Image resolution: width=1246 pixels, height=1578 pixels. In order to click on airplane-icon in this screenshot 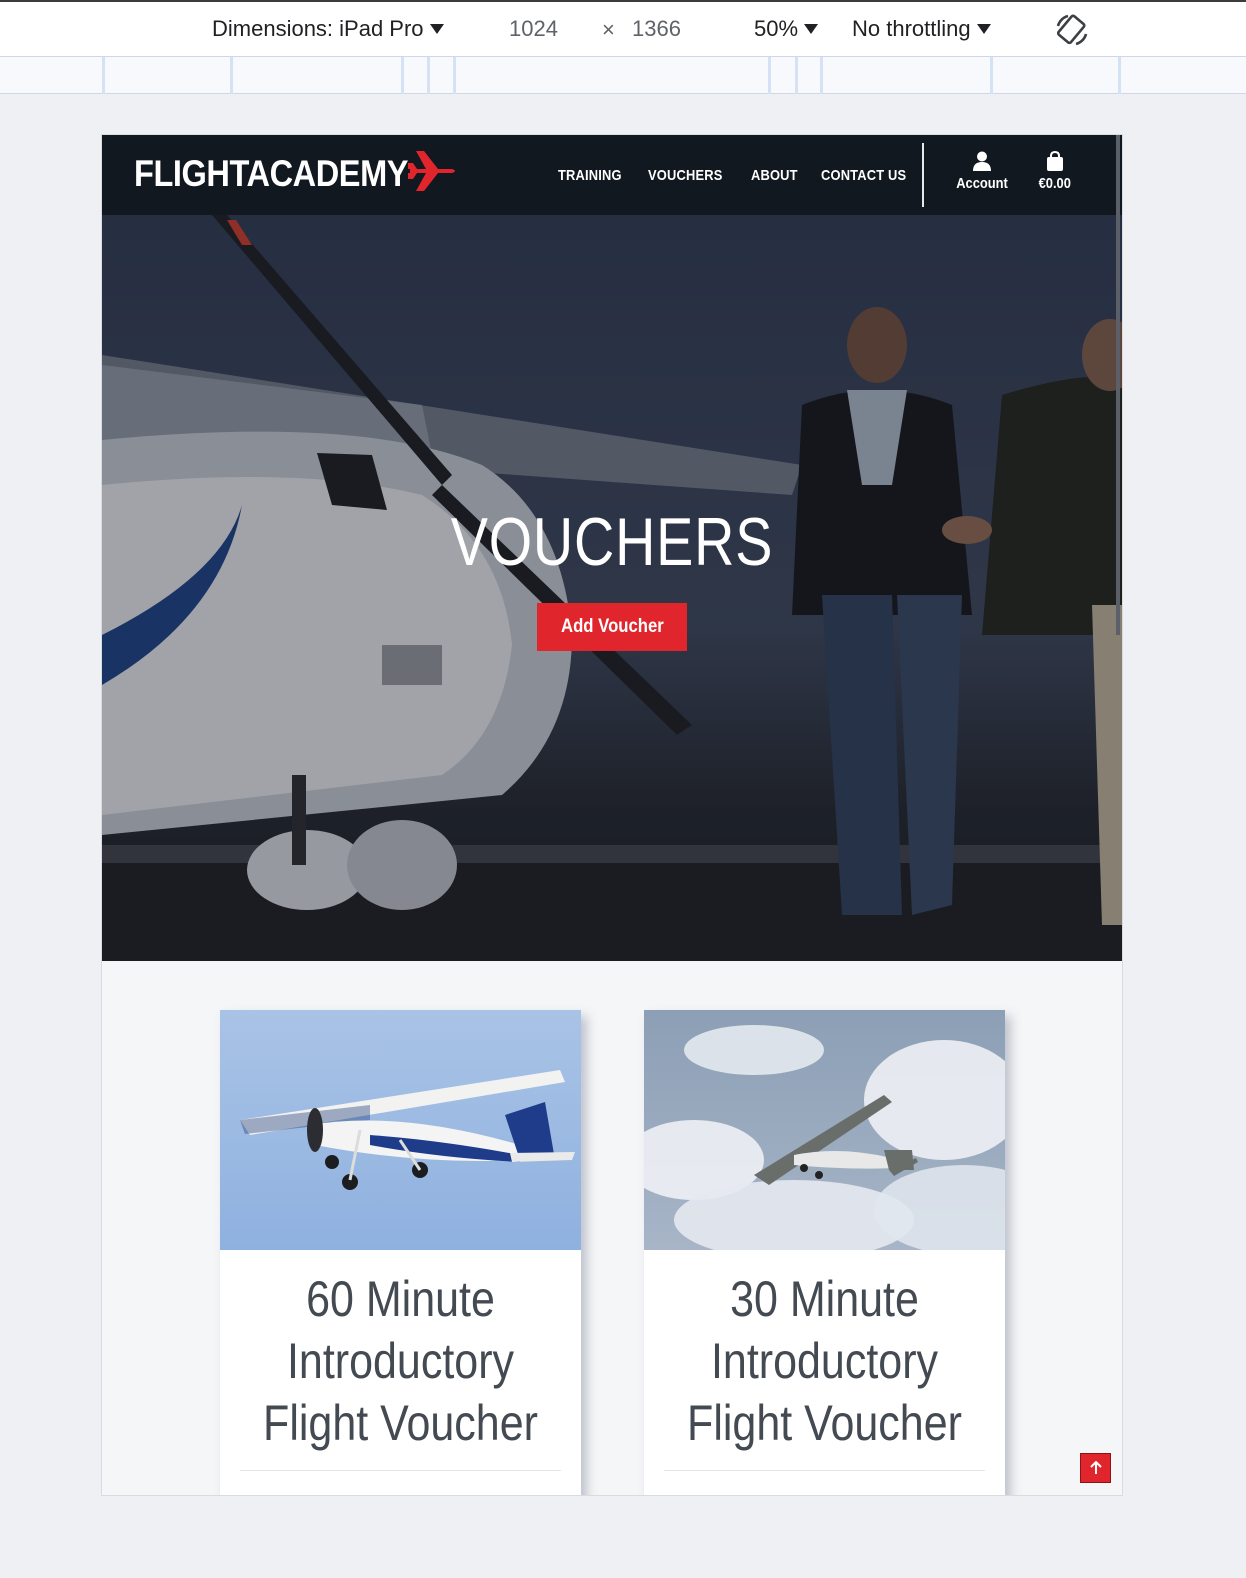, I will do `click(431, 171)`.